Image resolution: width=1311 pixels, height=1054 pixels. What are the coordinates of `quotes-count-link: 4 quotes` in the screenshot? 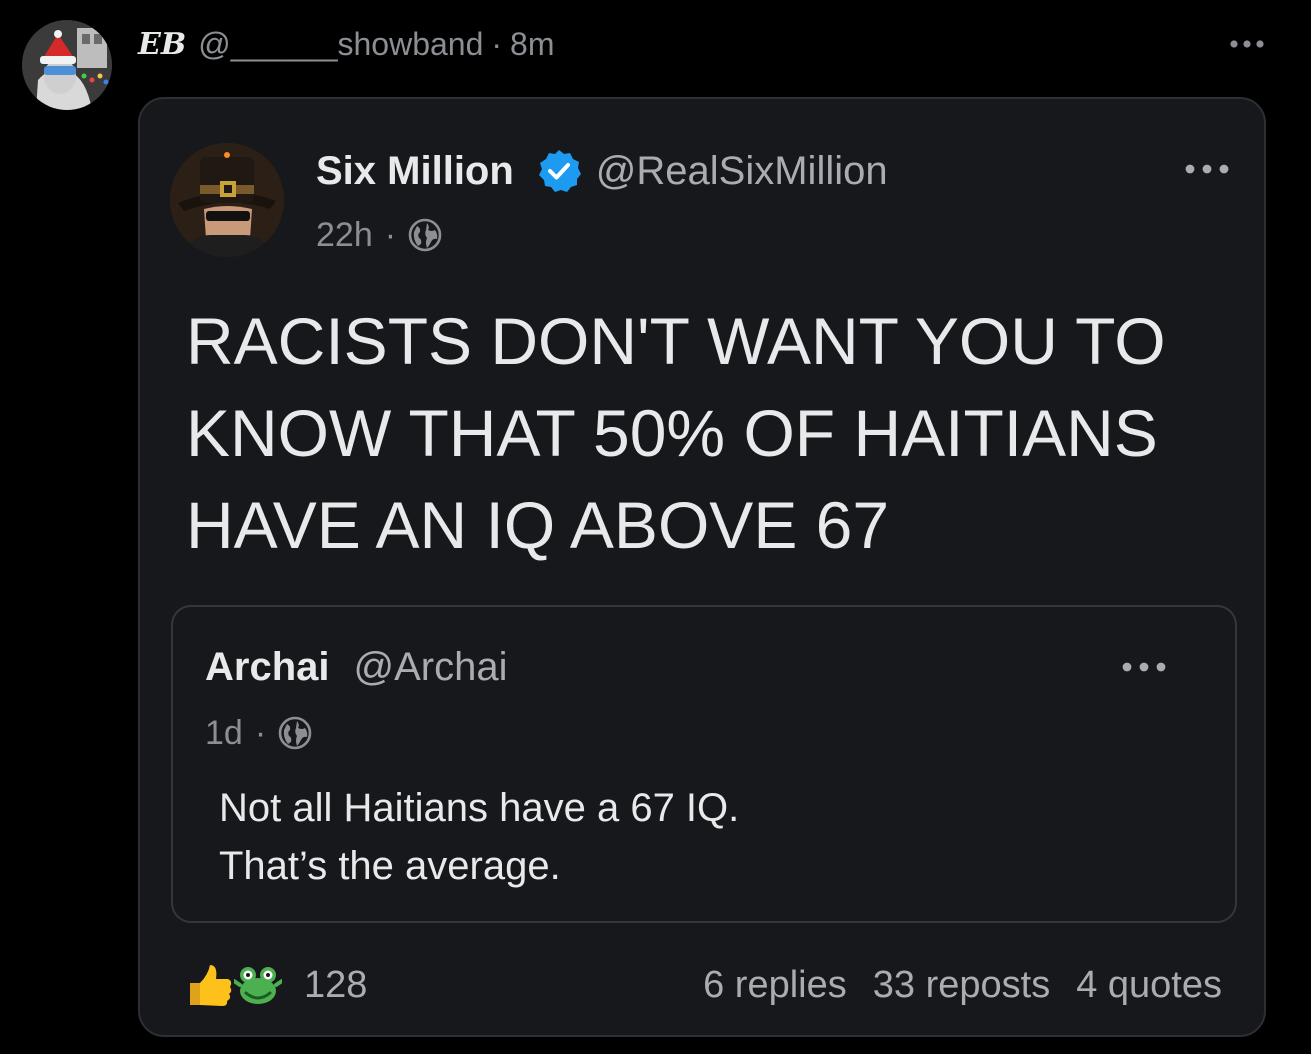 It's located at (1149, 985).